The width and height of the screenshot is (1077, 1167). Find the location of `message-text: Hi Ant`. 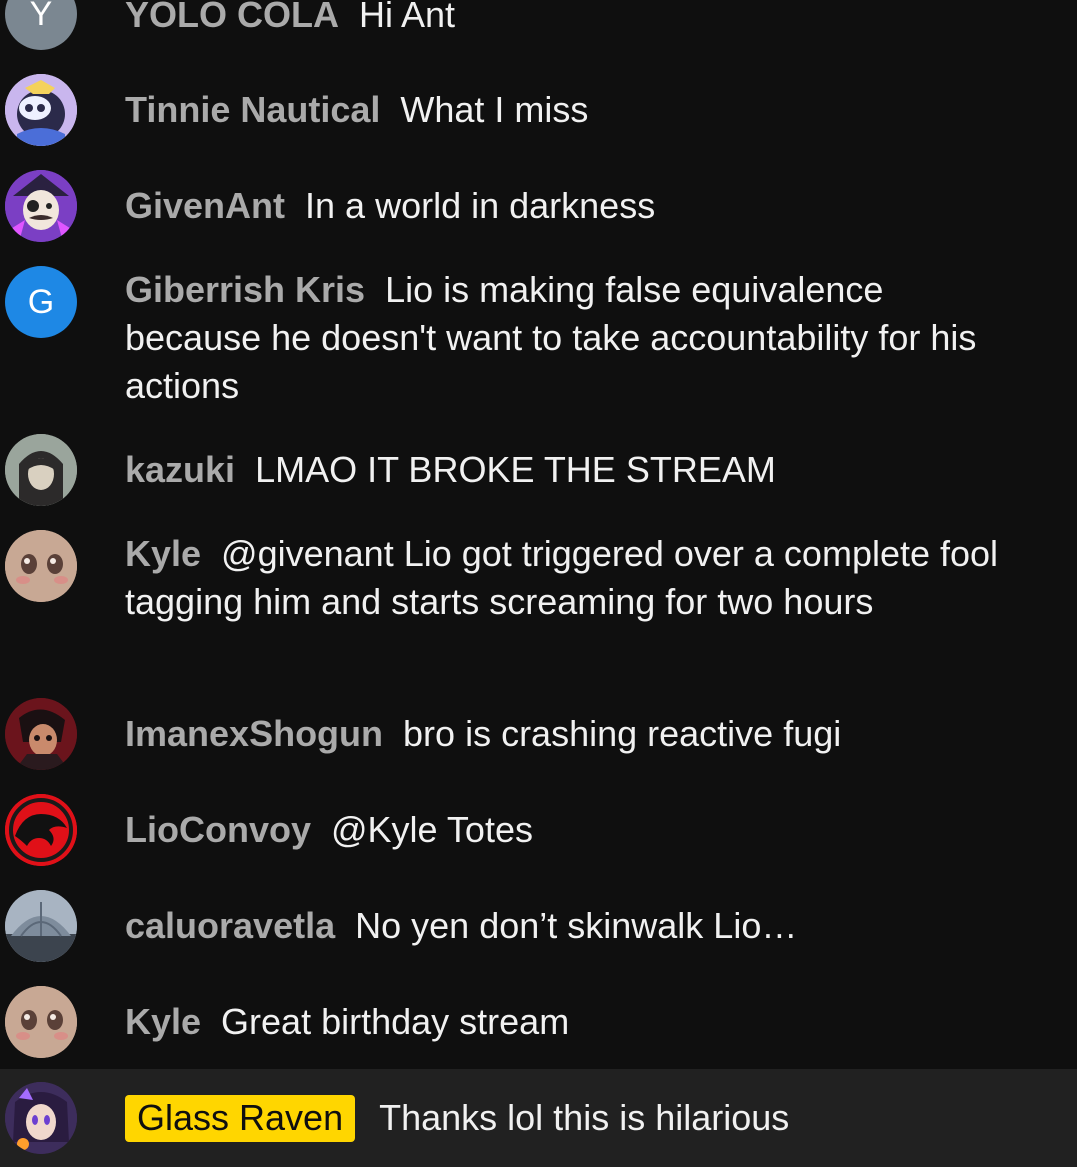

message-text: Hi Ant is located at coordinates (407, 17).